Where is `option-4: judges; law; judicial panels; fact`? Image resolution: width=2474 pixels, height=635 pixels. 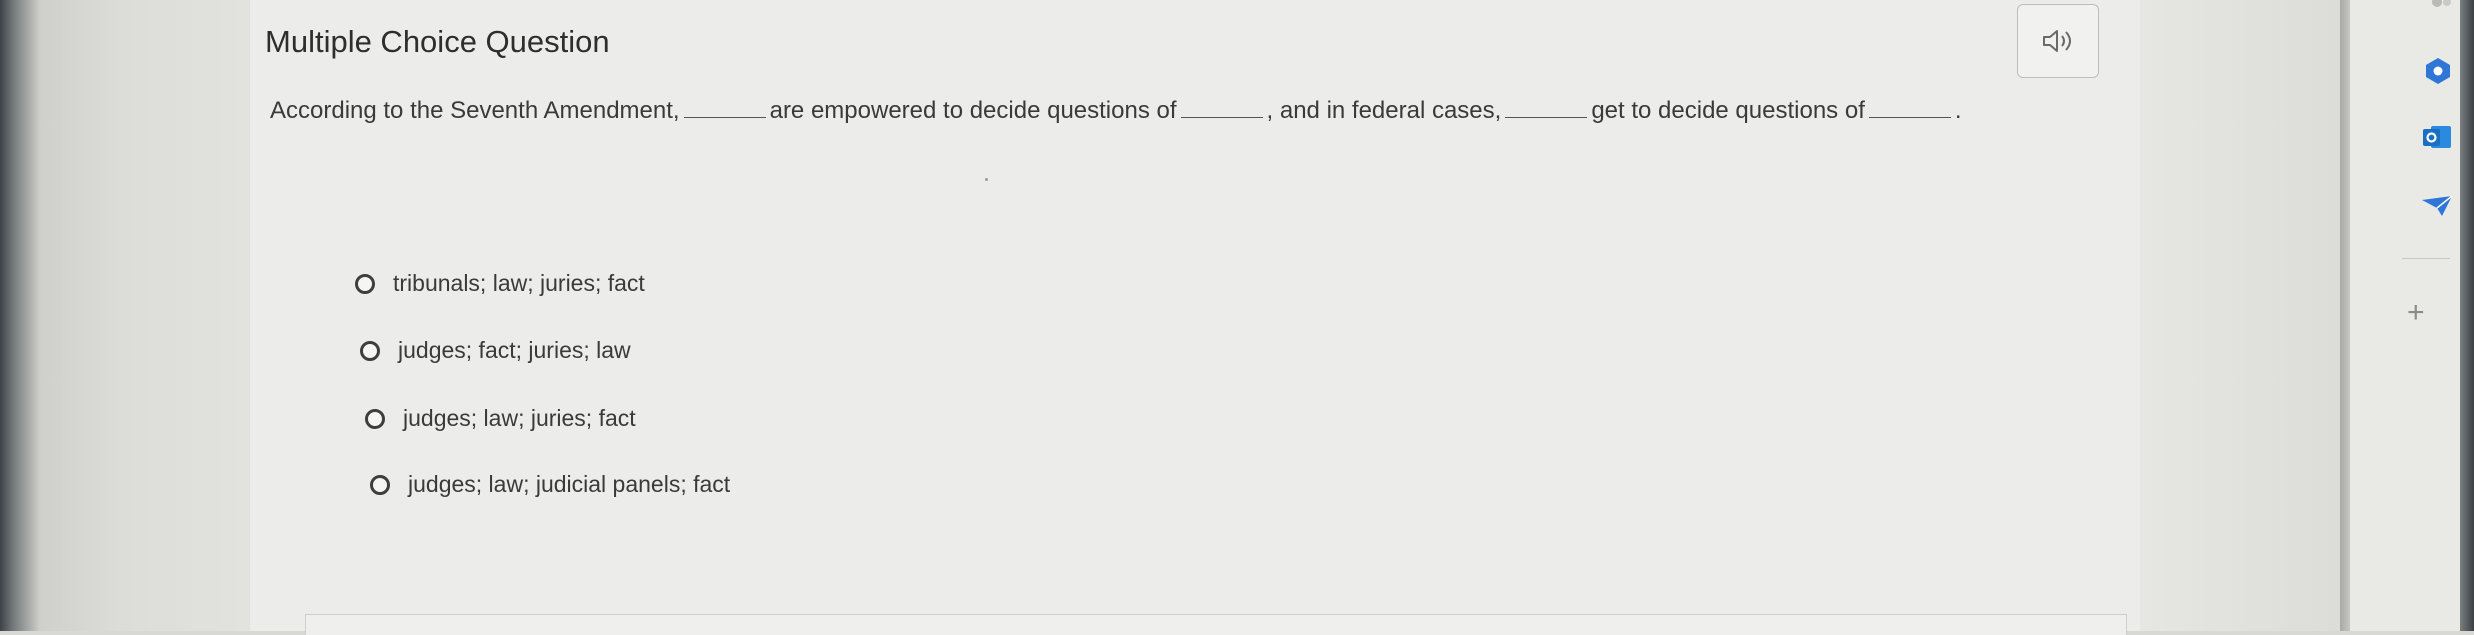
option-4: judges; law; judicial panels; fact is located at coordinates (550, 484).